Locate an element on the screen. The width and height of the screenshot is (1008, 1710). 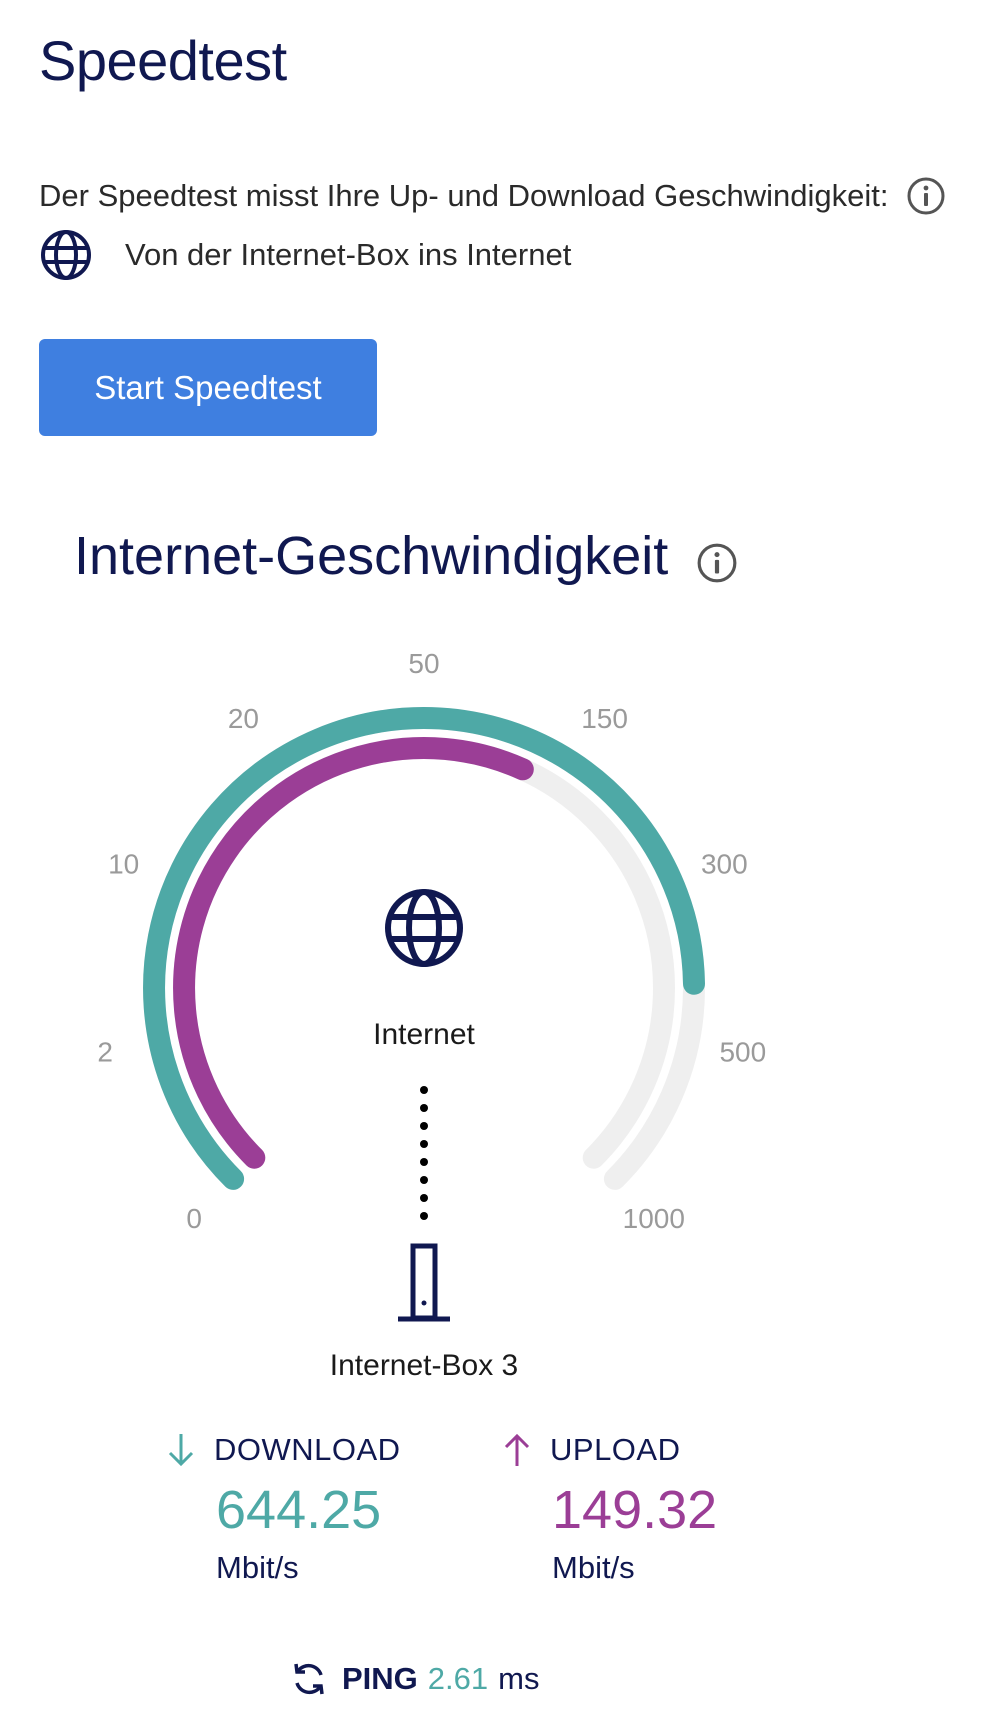
start-speedtest-button: Start Speedtest is located at coordinates (208, 387).